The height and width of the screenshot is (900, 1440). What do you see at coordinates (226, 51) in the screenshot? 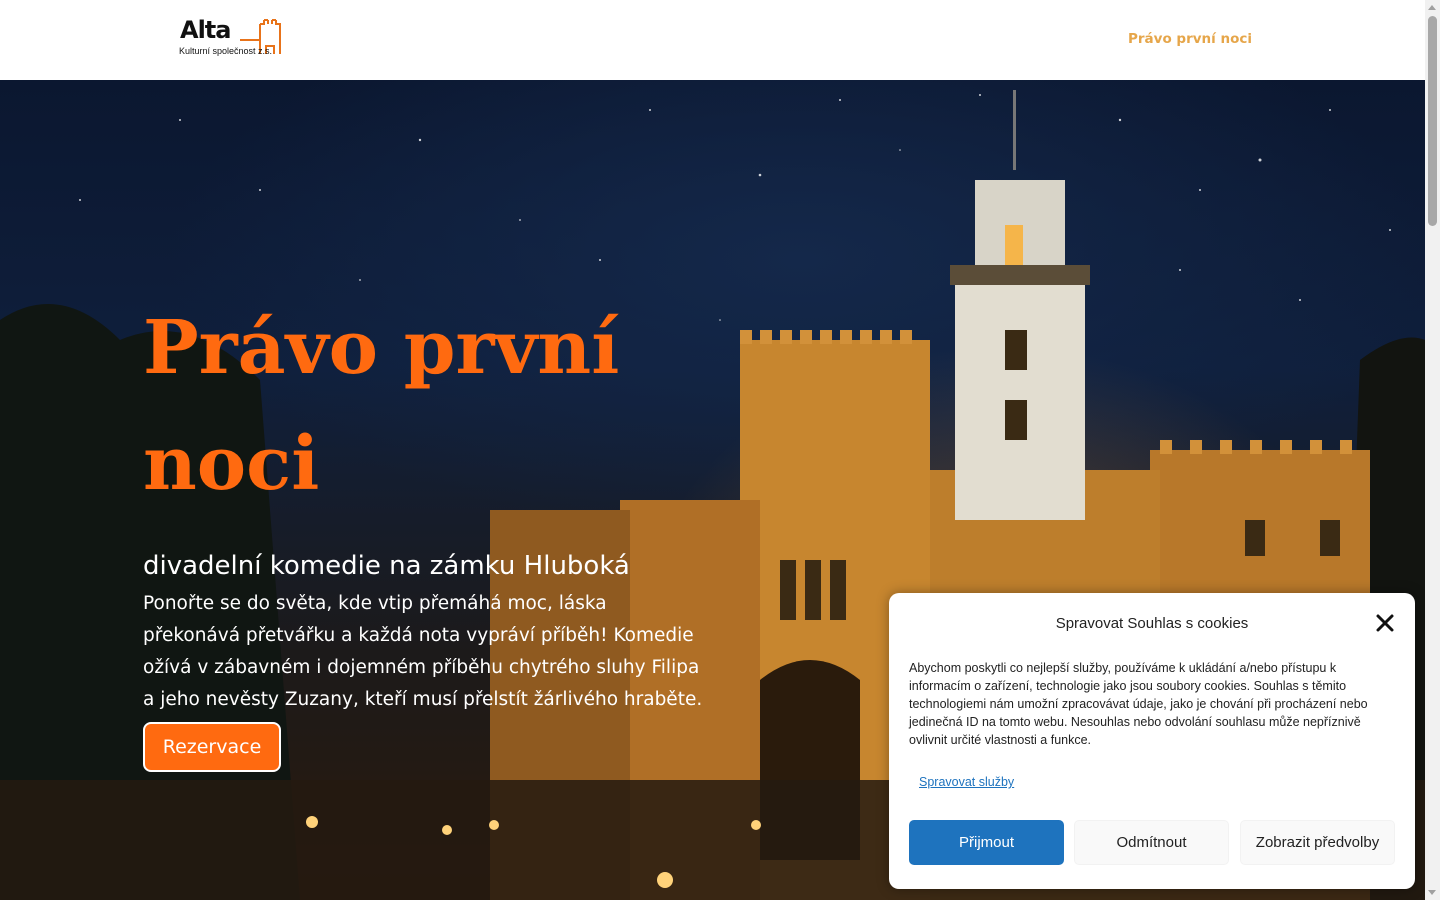
I see `logo-tagline: Kulturní společnost z.s.` at bounding box center [226, 51].